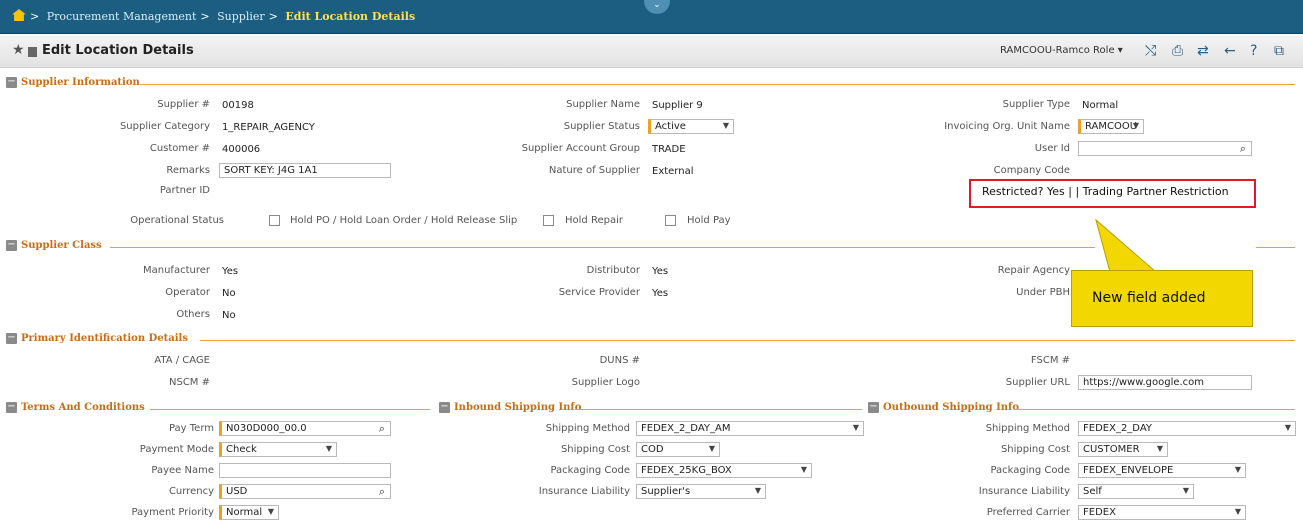  I want to click on remarks-input: SORT KEY: J4G 1A1, so click(305, 170).